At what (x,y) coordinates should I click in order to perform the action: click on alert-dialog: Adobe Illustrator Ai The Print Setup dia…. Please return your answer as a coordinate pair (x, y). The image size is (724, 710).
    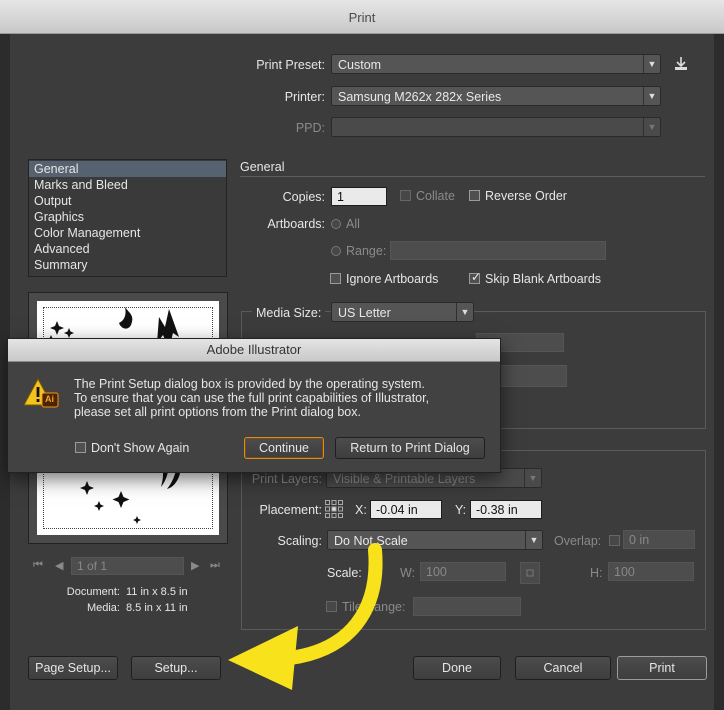
    Looking at the image, I should click on (254, 405).